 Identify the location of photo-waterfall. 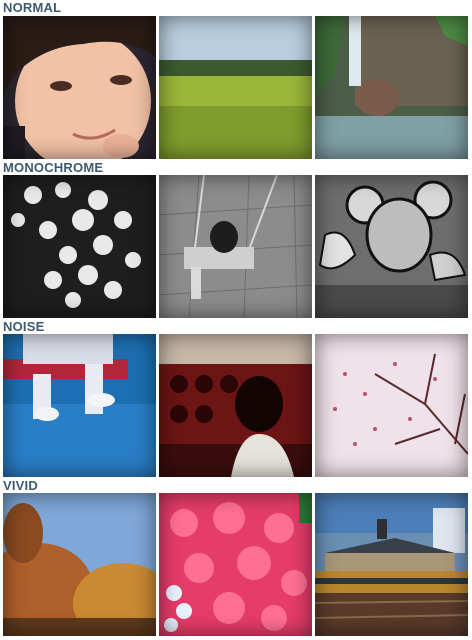
(391, 87).